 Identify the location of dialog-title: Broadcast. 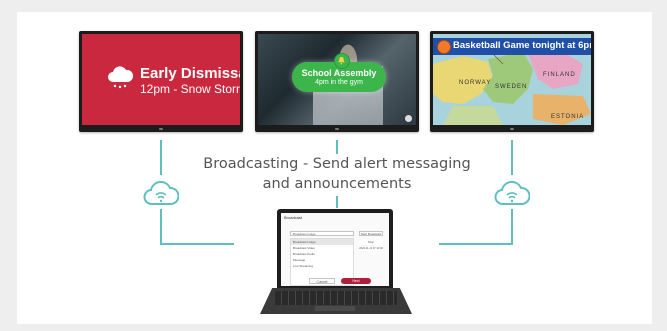
(293, 217).